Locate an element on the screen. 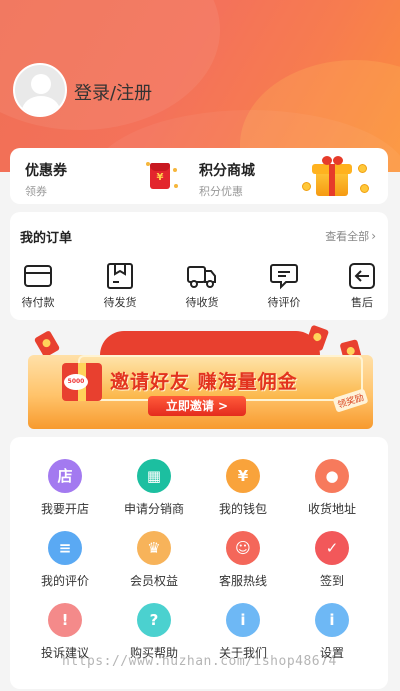  headset-icon: ☺ is located at coordinates (243, 548).